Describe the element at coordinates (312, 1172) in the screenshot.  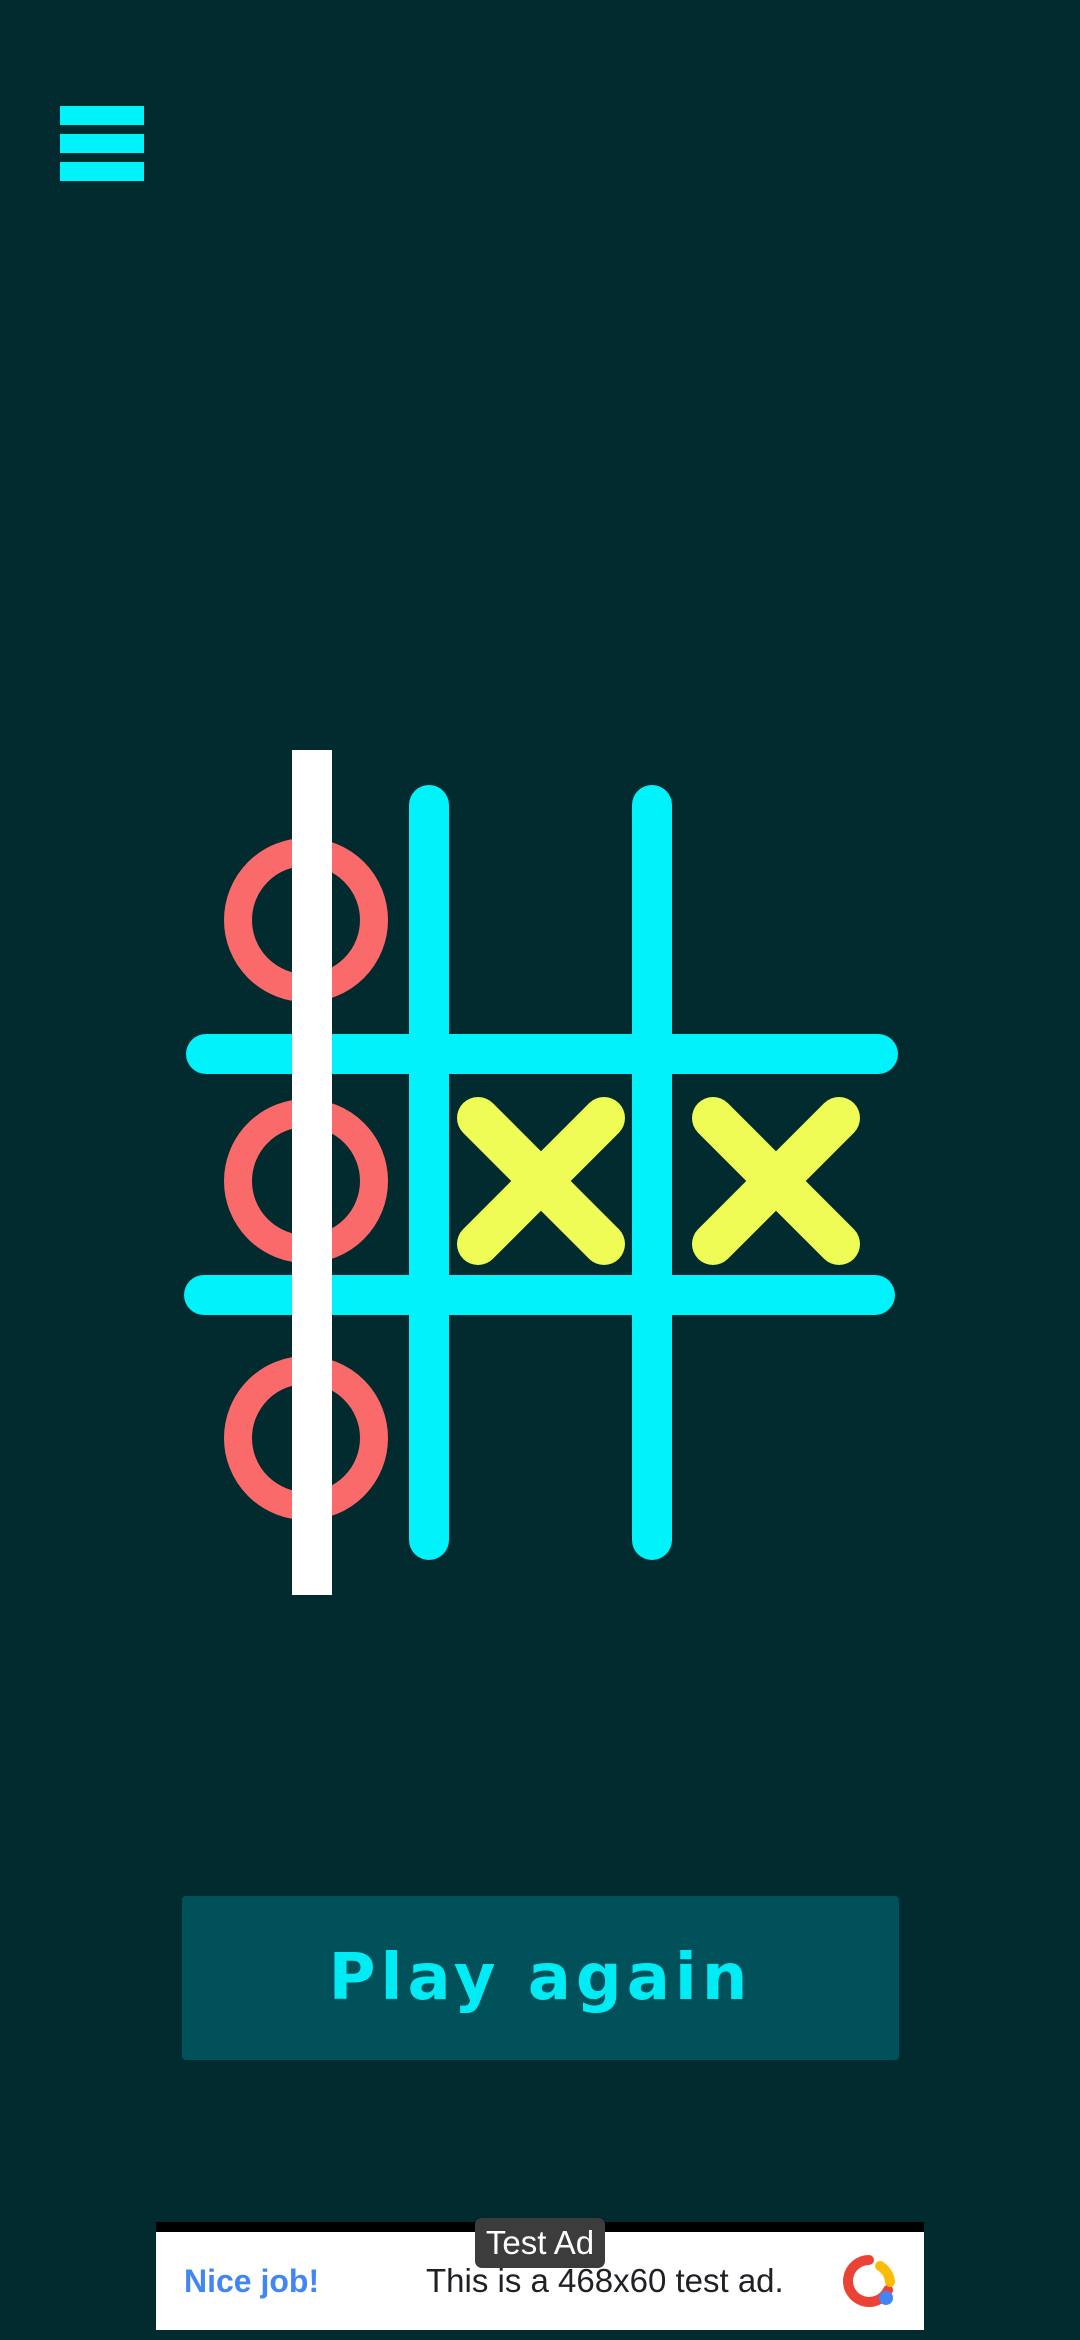
I see `winning-strike-line` at that location.